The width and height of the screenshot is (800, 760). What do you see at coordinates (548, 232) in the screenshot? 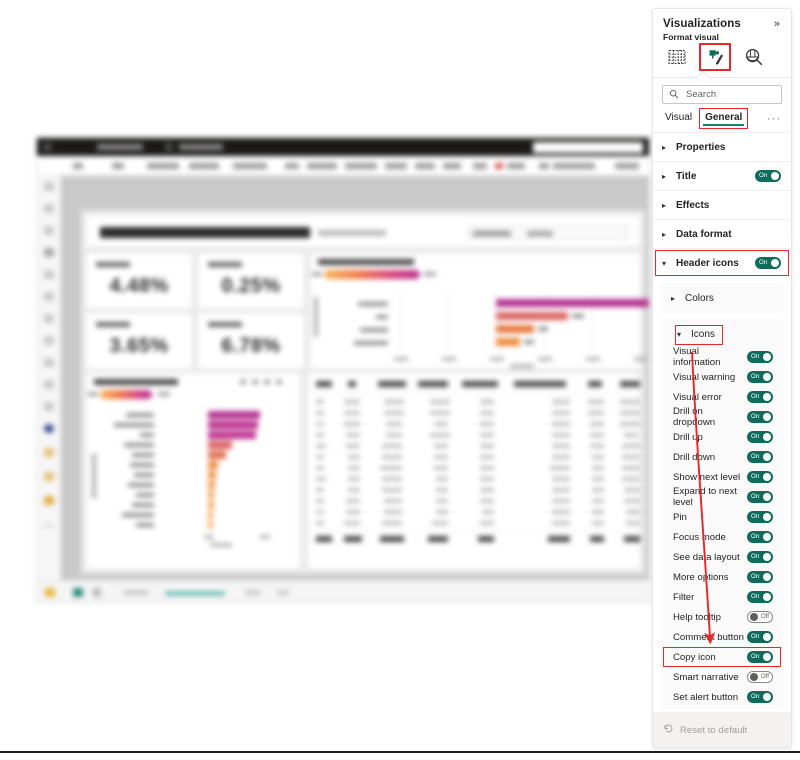
I see `report-slicer` at bounding box center [548, 232].